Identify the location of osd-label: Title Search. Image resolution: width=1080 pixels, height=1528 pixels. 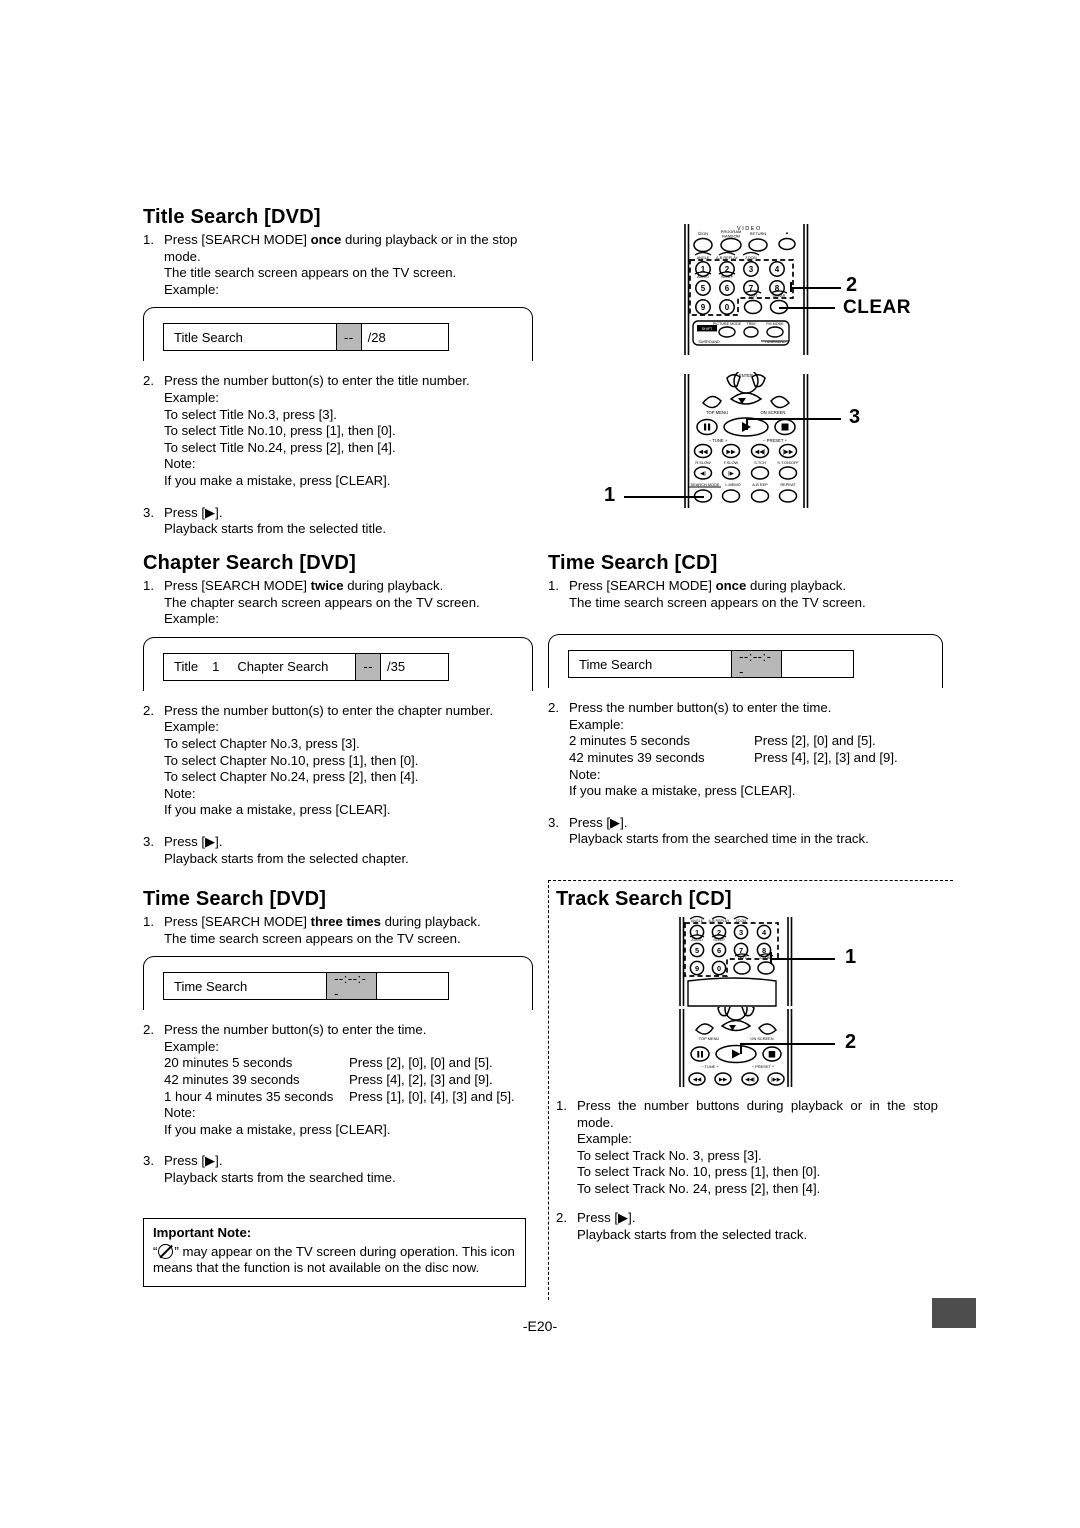
(208, 337).